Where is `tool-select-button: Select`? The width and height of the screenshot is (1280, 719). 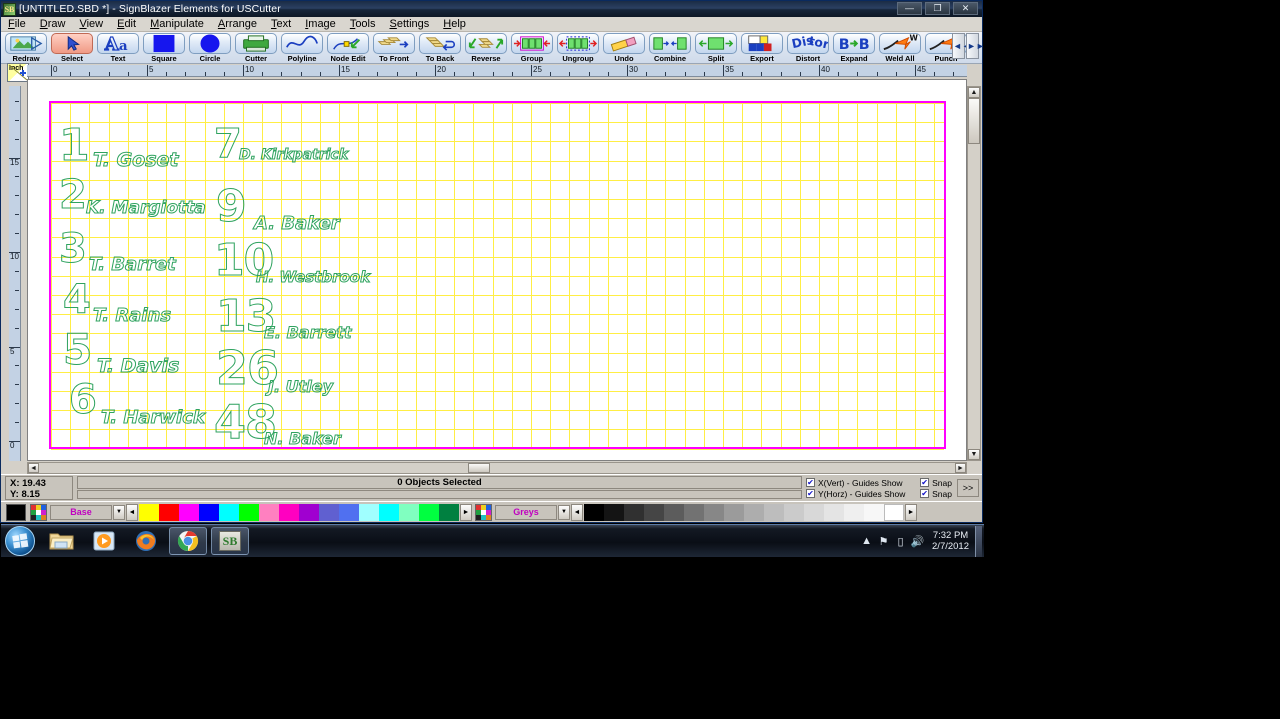
tool-select-button: Select is located at coordinates (72, 47).